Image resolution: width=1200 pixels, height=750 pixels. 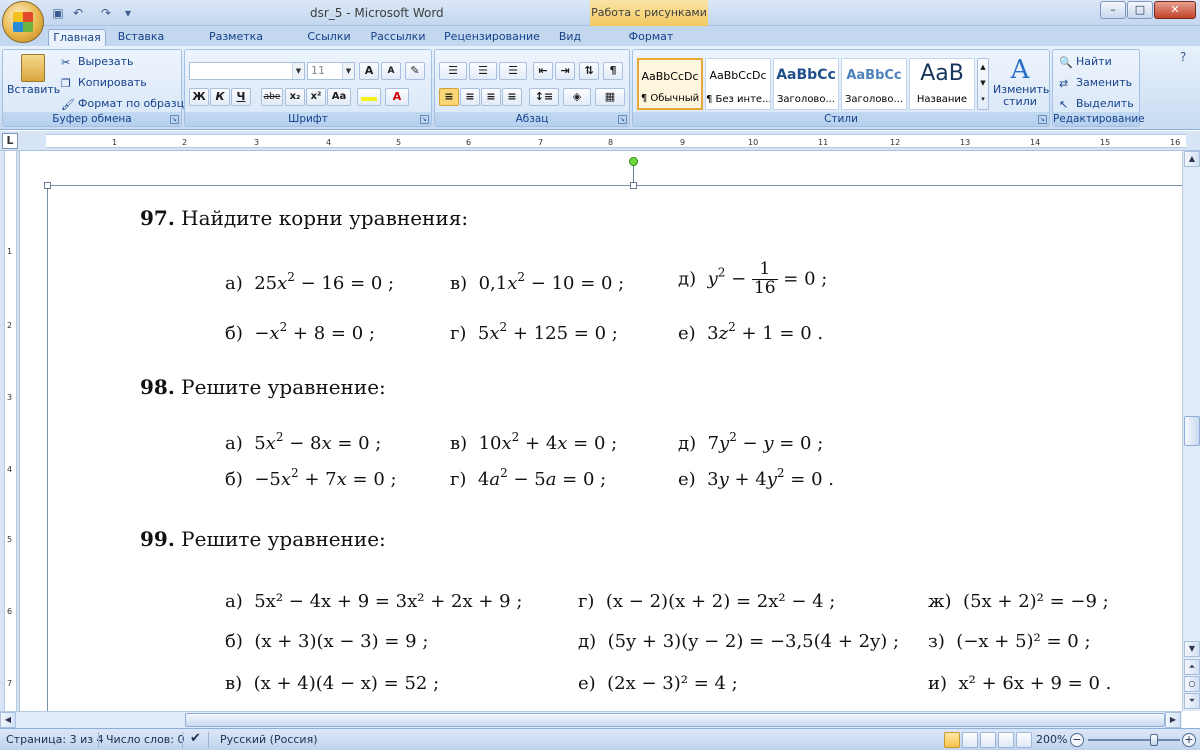 What do you see at coordinates (23, 22) in the screenshot?
I see `office-button` at bounding box center [23, 22].